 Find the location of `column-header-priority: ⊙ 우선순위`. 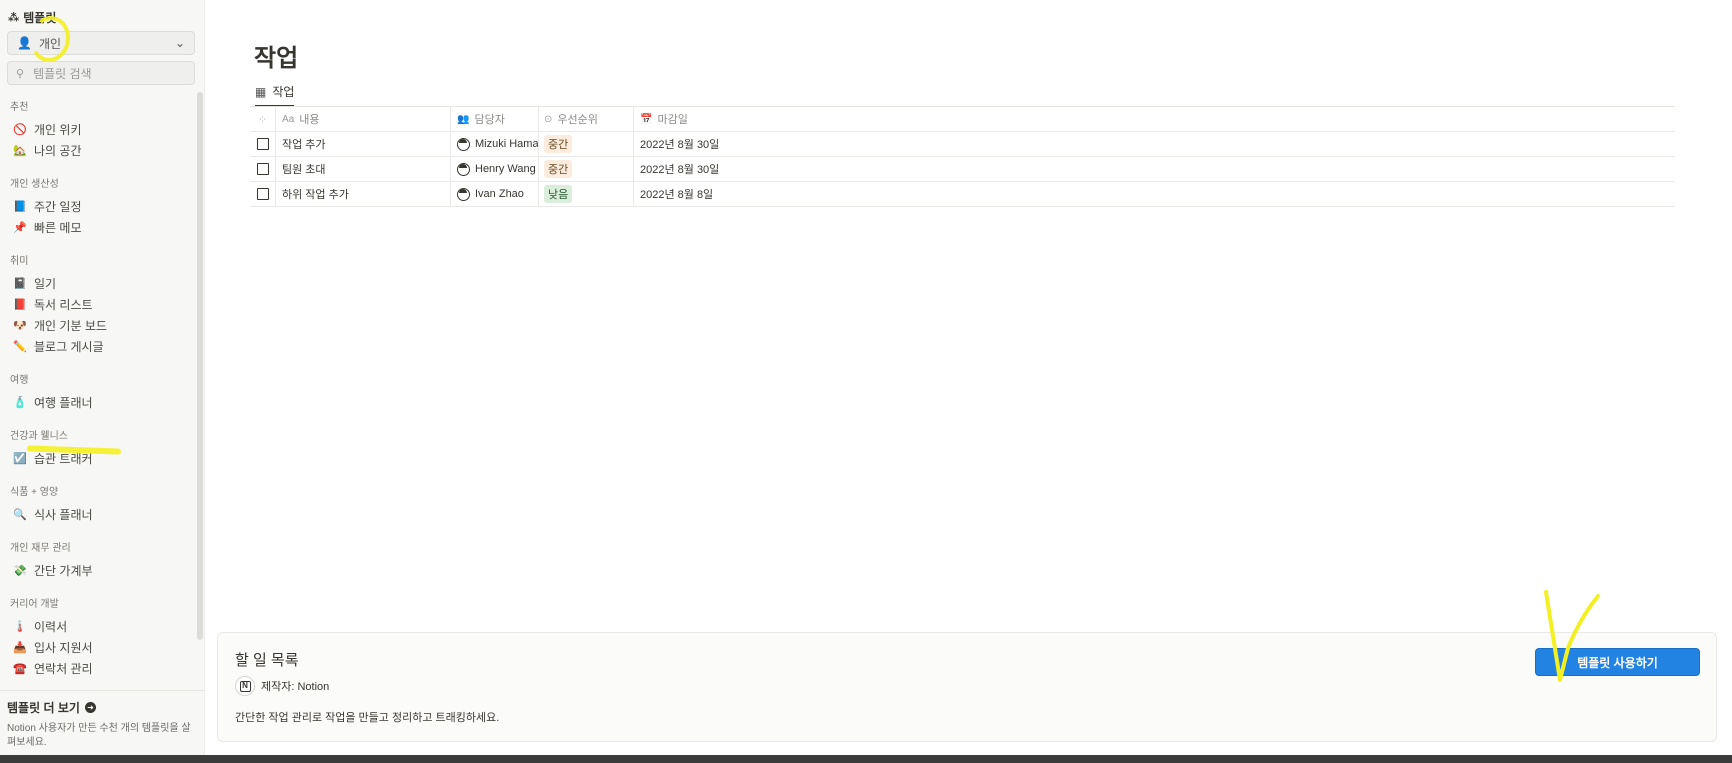

column-header-priority: ⊙ 우선순위 is located at coordinates (586, 119).